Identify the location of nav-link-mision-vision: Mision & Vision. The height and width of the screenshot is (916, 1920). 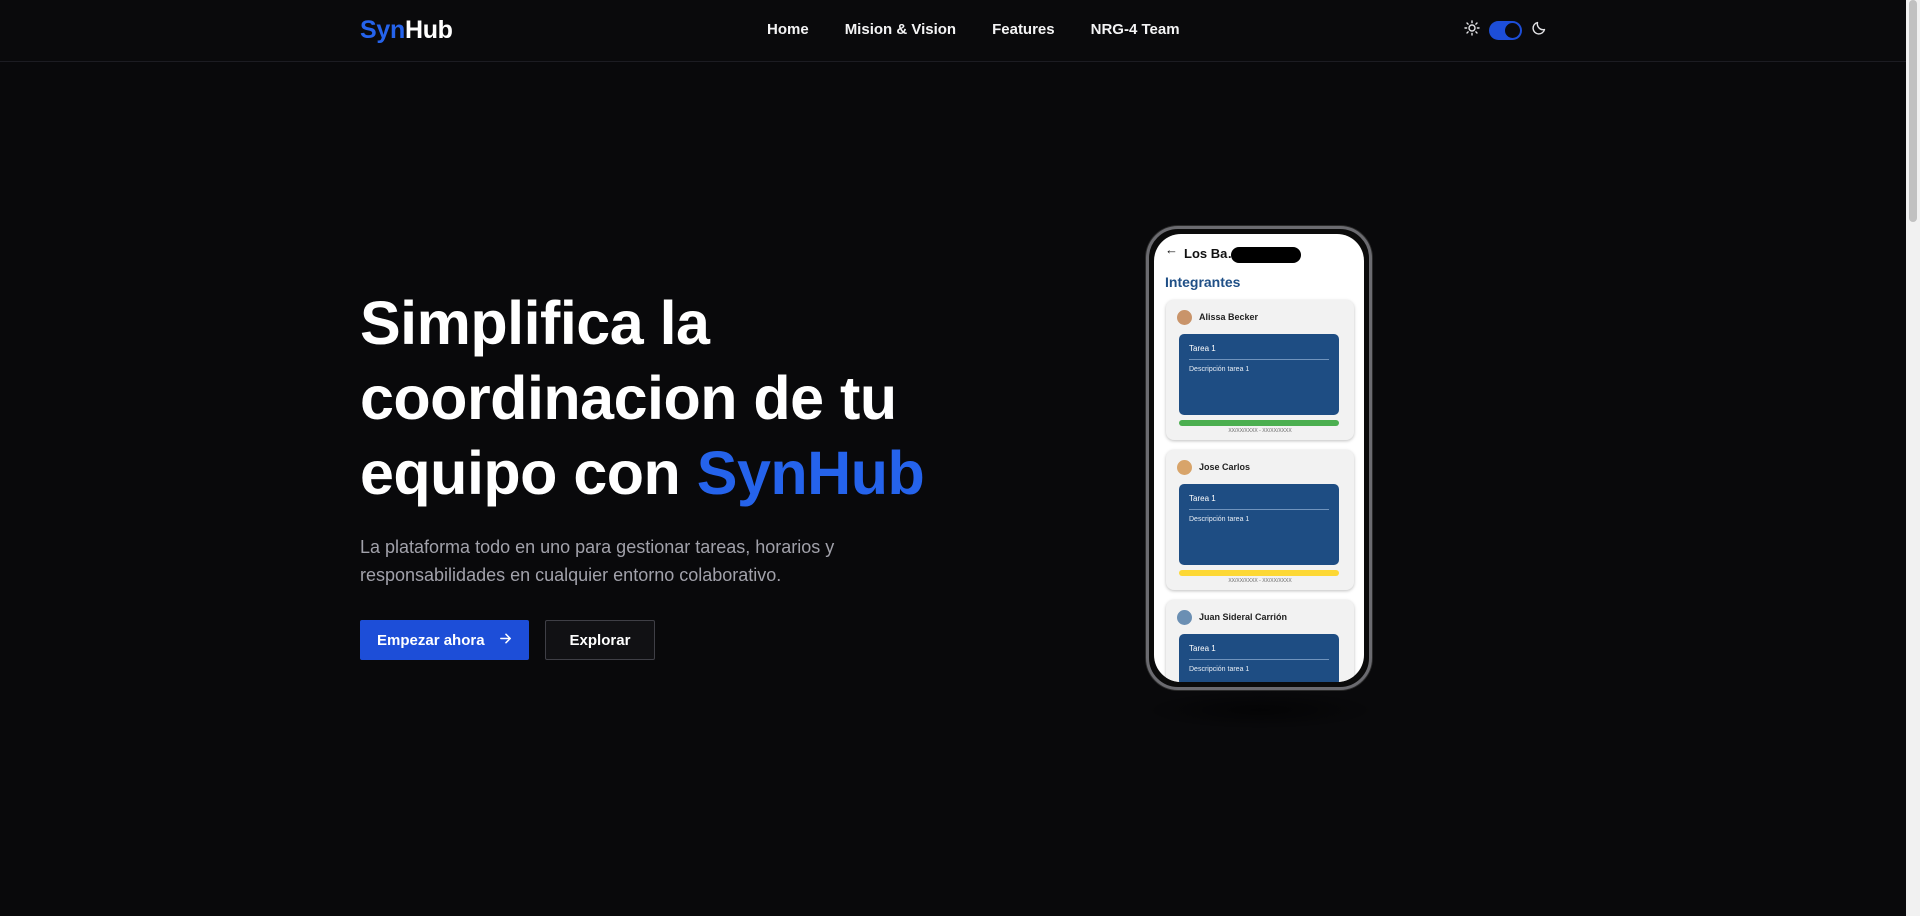
(900, 29).